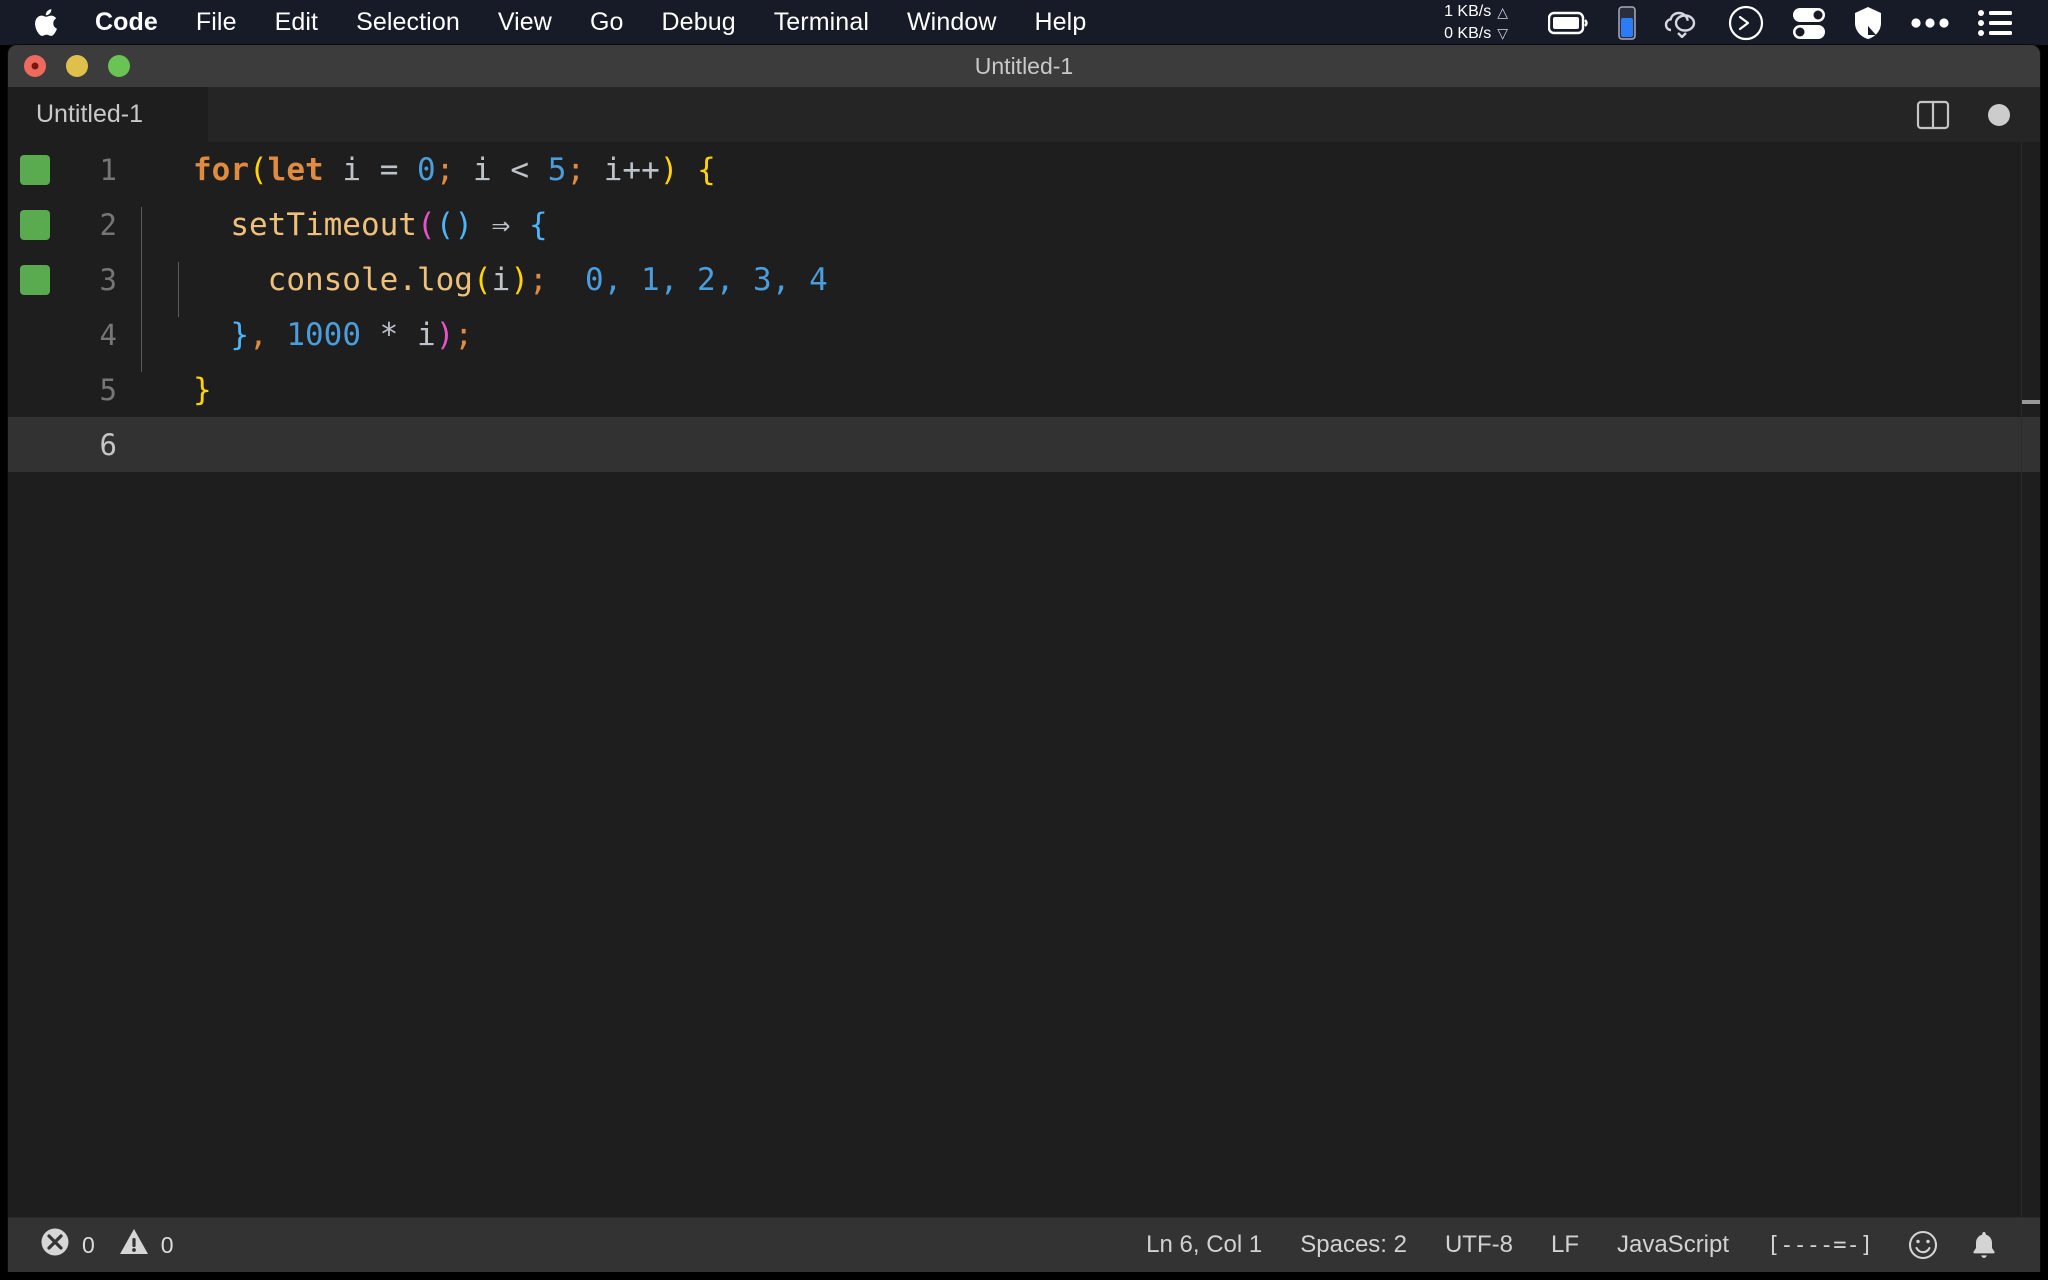 This screenshot has height=1280, width=2048. I want to click on cursor-ruler-marker, so click(2031, 402).